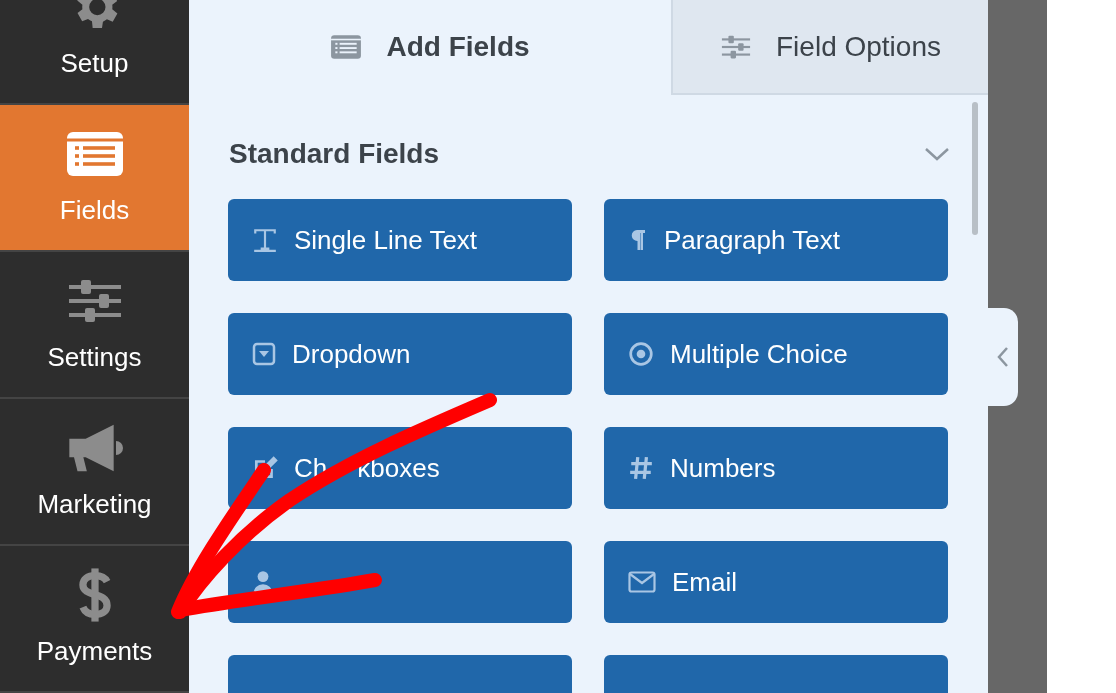 The width and height of the screenshot is (1116, 693). Describe the element at coordinates (975, 168) in the screenshot. I see `scrollbar` at that location.